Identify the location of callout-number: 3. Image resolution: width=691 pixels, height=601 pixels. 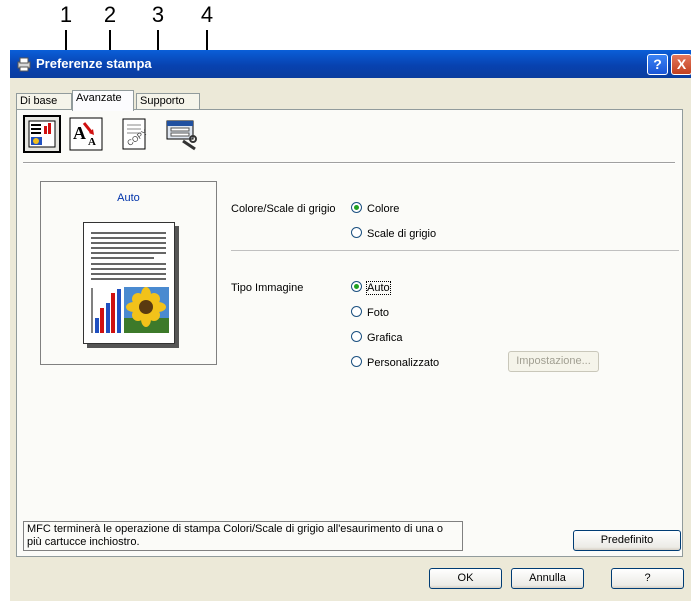
(158, 14).